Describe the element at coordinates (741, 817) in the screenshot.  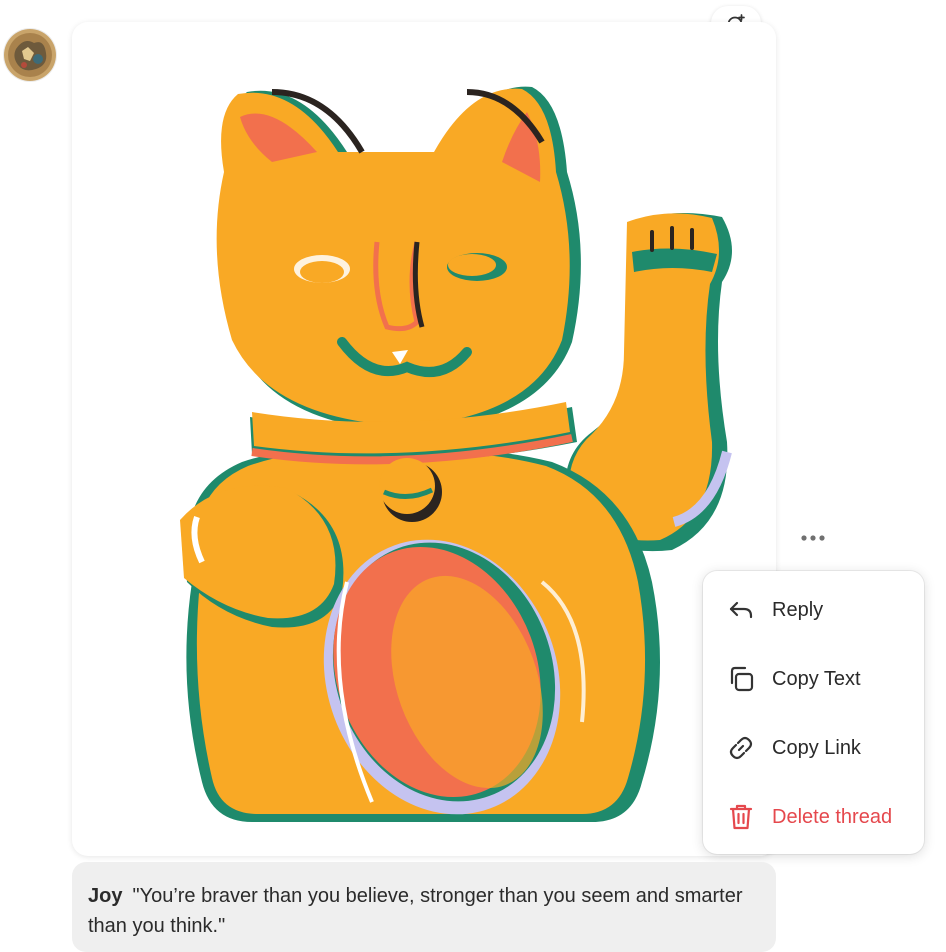
I see `trash-icon` at that location.